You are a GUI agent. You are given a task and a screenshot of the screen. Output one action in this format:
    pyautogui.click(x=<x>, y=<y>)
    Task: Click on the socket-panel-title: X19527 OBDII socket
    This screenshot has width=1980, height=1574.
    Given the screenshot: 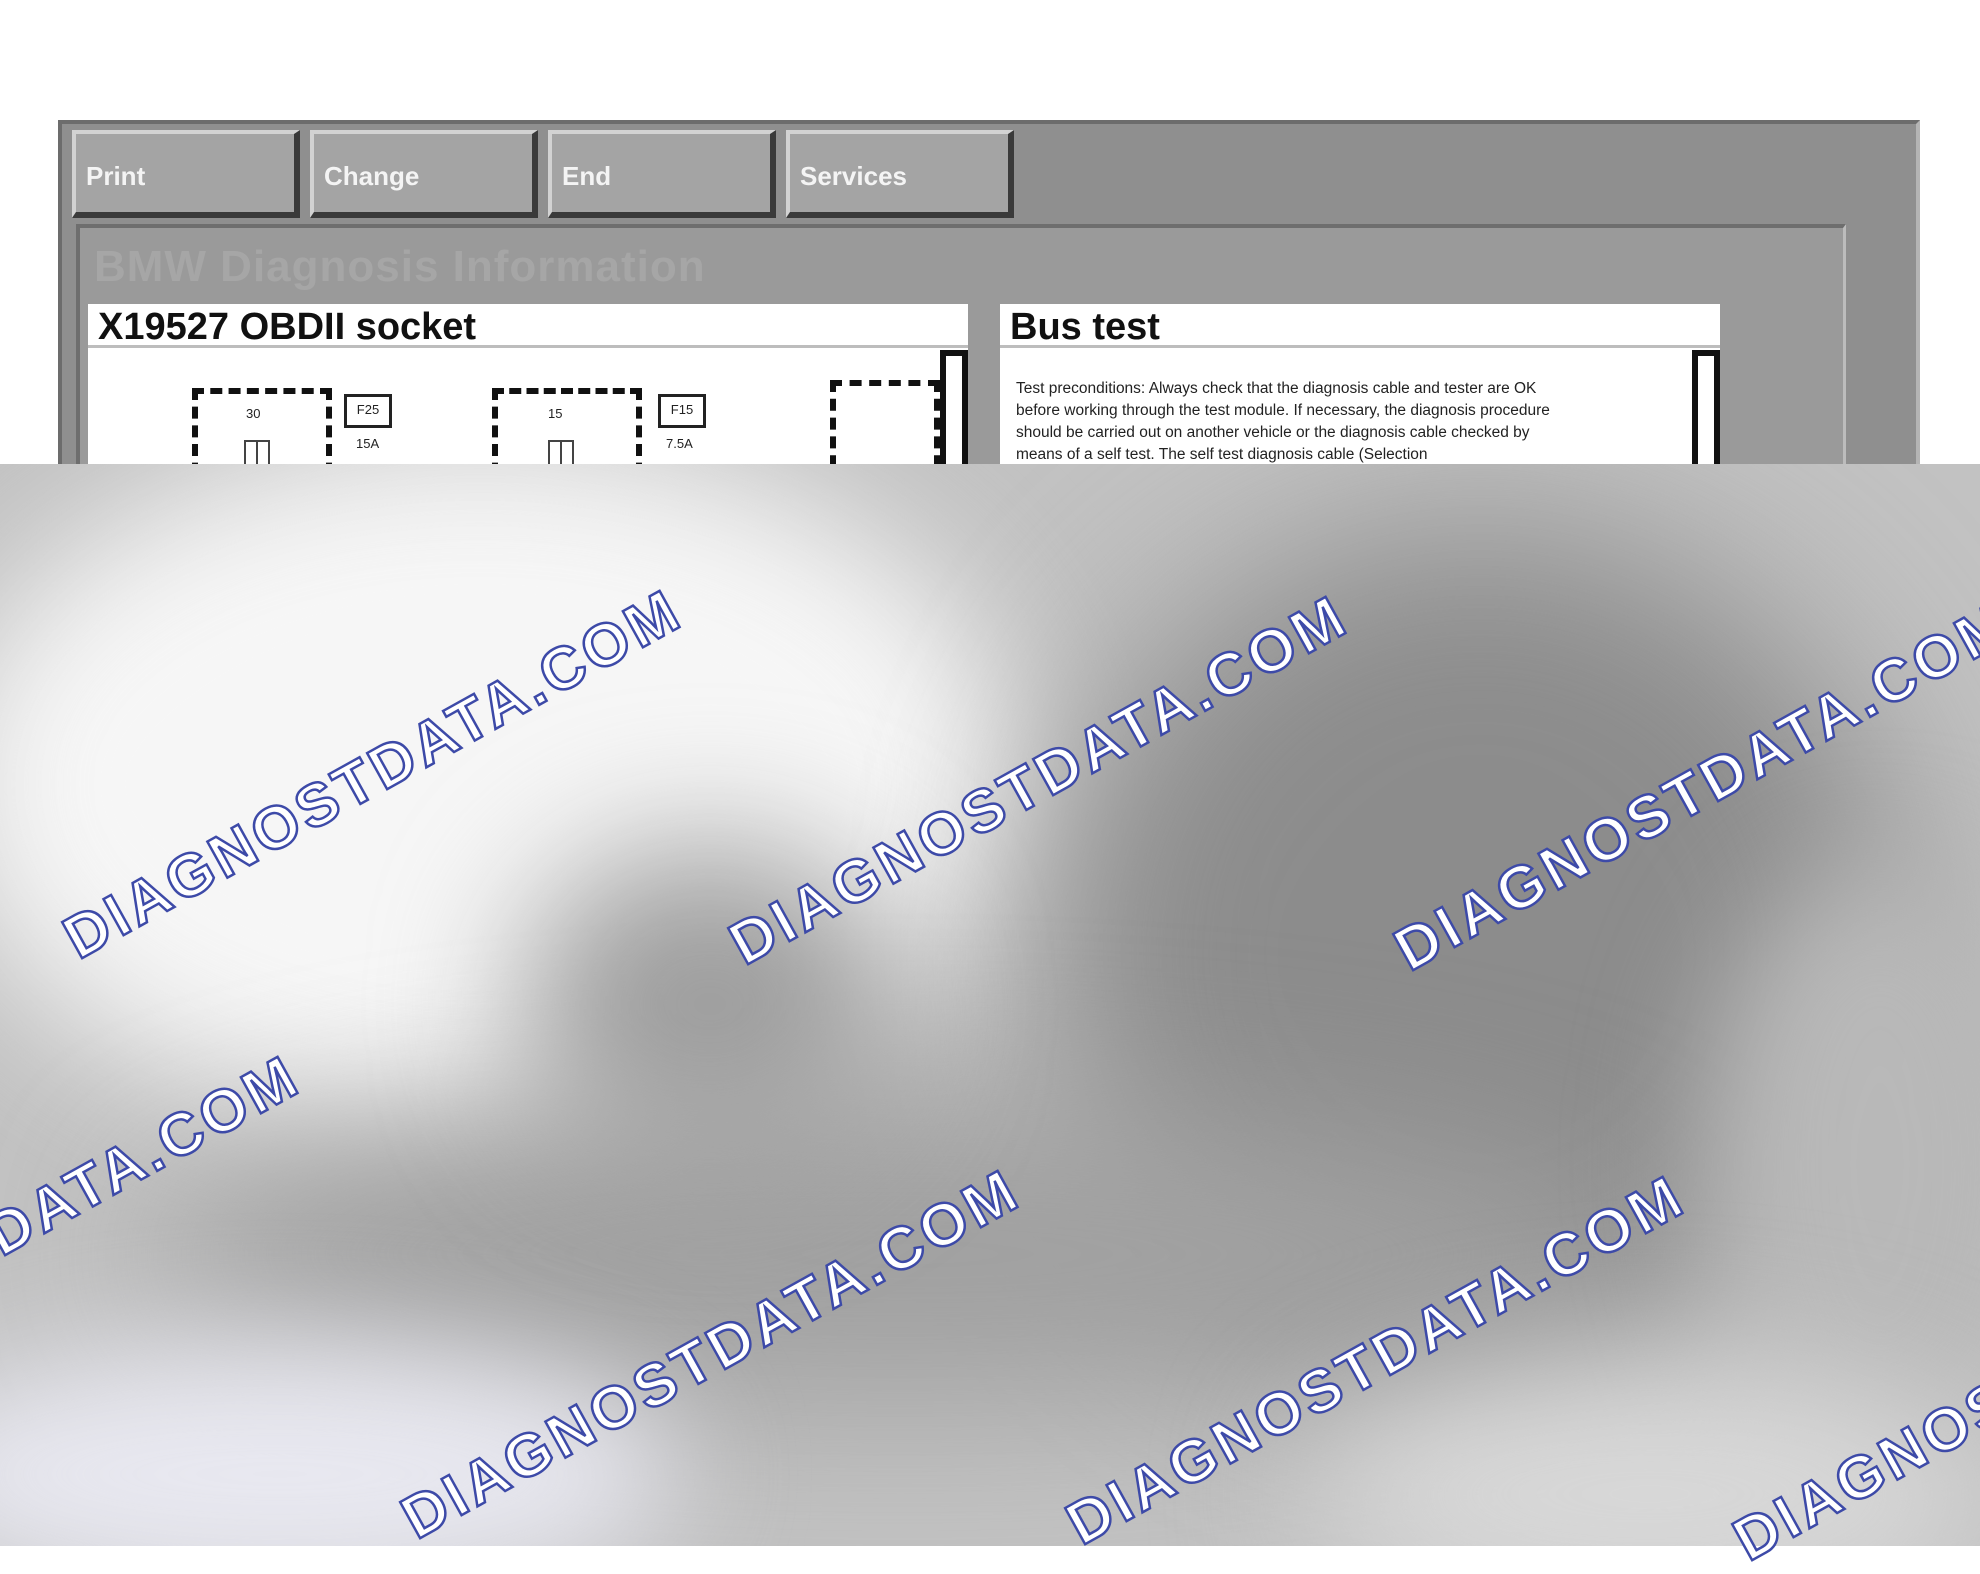 What is the action you would take?
    pyautogui.click(x=528, y=326)
    